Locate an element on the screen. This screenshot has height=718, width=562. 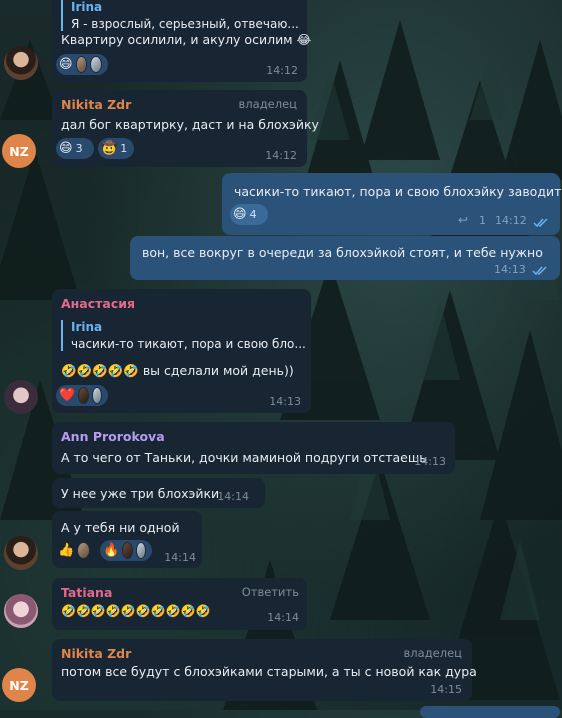
reaction-chip: 🔥 is located at coordinates (126, 550).